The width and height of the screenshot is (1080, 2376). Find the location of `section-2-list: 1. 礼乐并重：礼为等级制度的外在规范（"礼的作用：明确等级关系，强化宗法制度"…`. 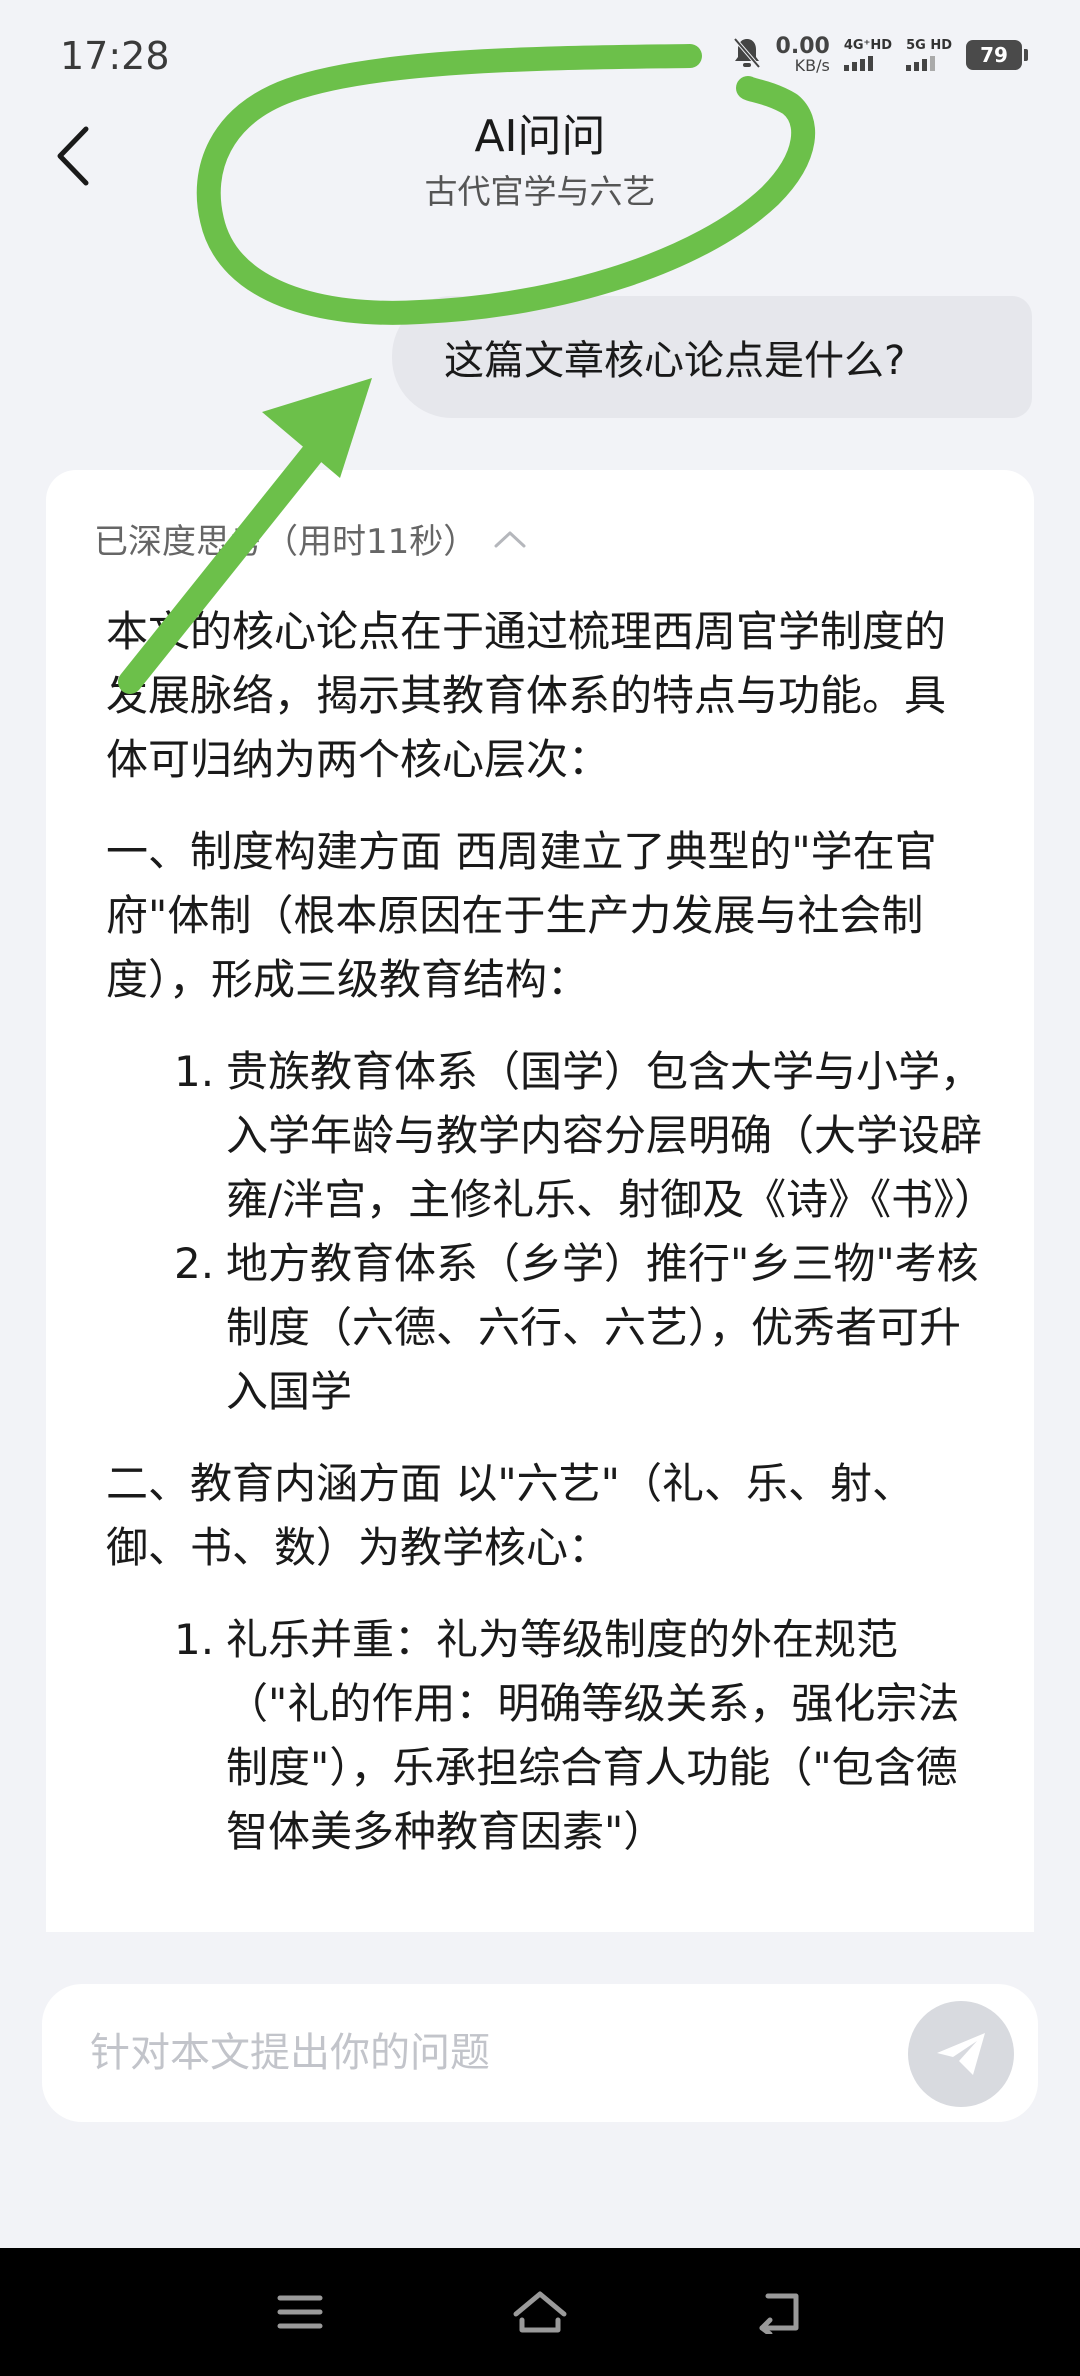

section-2-list: 1. 礼乐并重：礼为等级制度的外在规范（"礼的作用：明确等级关系，强化宗法制度"… is located at coordinates (546, 1736).